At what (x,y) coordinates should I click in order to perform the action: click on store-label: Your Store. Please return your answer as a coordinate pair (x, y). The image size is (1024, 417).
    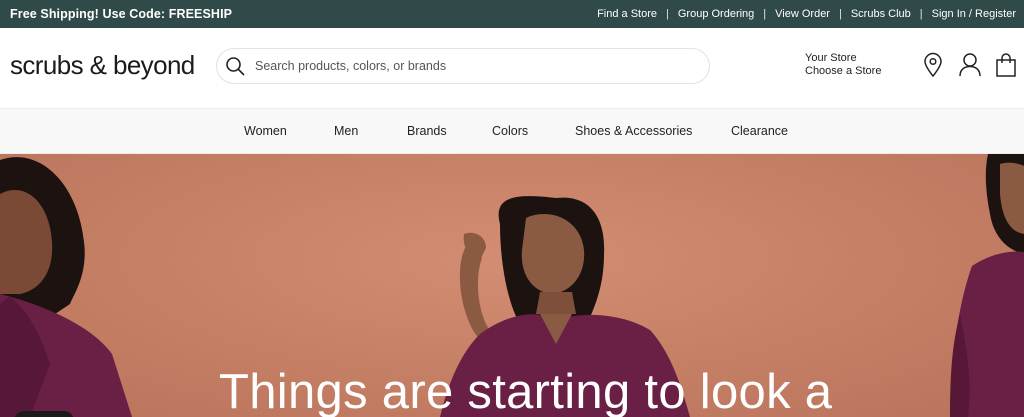
    Looking at the image, I should click on (831, 58).